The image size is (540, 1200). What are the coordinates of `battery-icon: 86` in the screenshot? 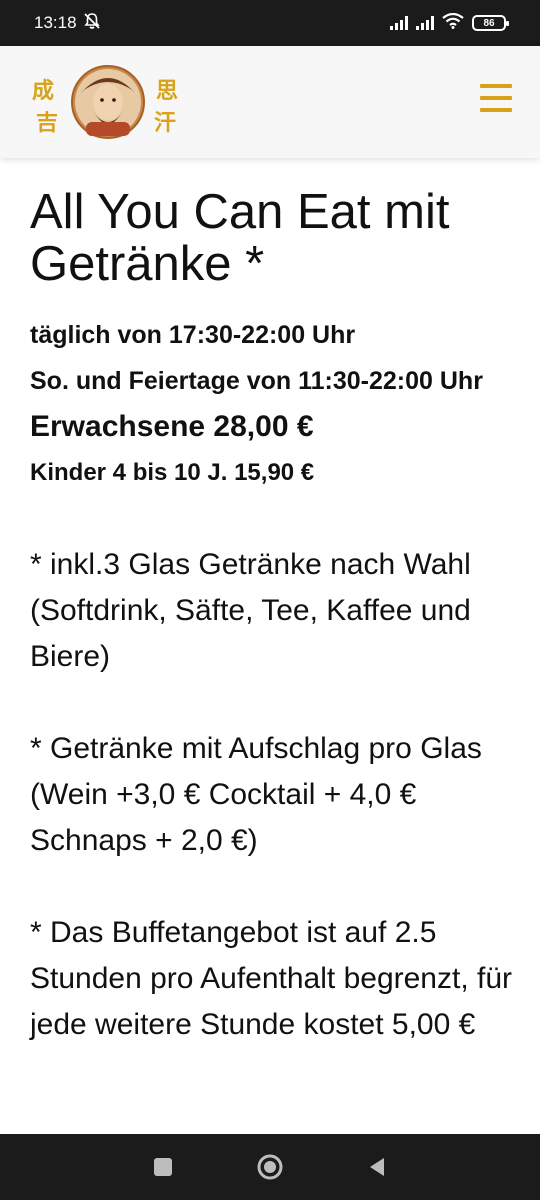 It's located at (490, 23).